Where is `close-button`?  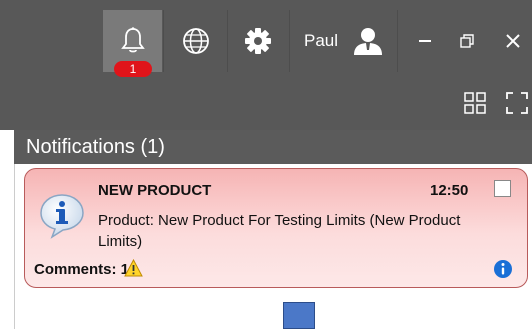
close-button is located at coordinates (513, 41).